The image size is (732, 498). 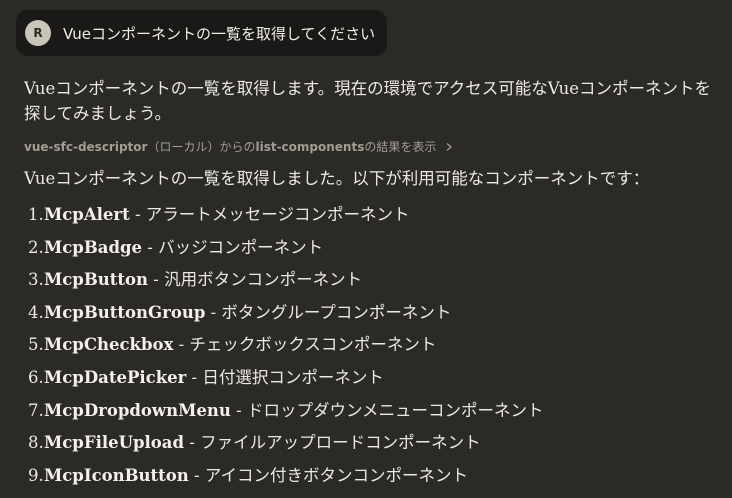 I want to click on component-name: McpAlert, so click(x=87, y=214).